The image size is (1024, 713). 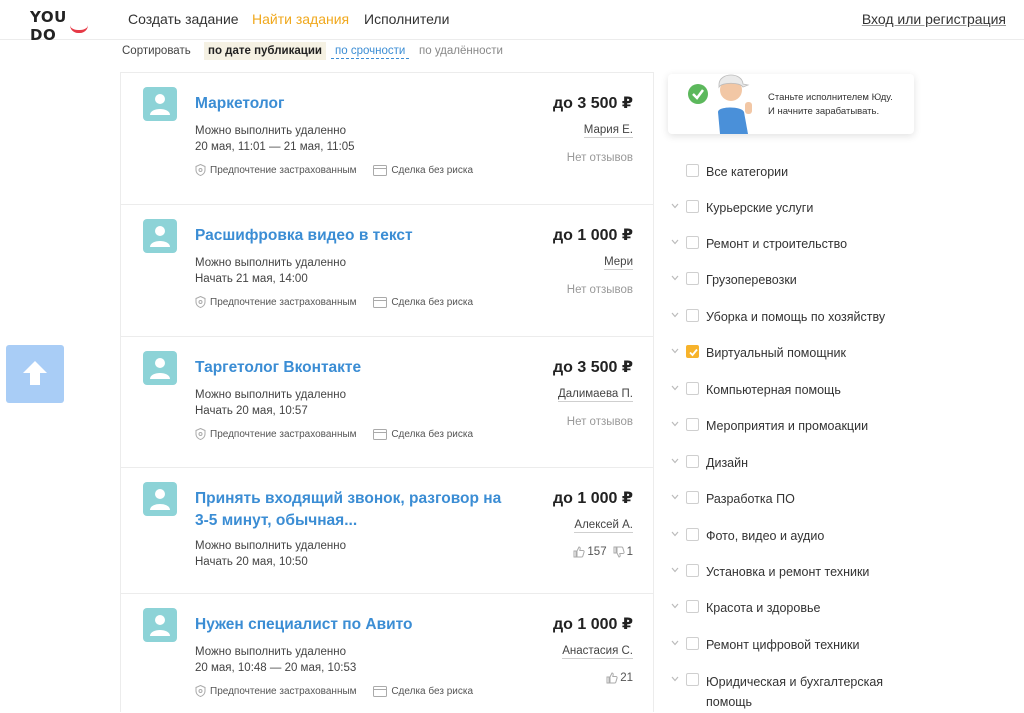 I want to click on category-item-cleaning: Уборка и помощь по хозяйству, so click(x=793, y=316).